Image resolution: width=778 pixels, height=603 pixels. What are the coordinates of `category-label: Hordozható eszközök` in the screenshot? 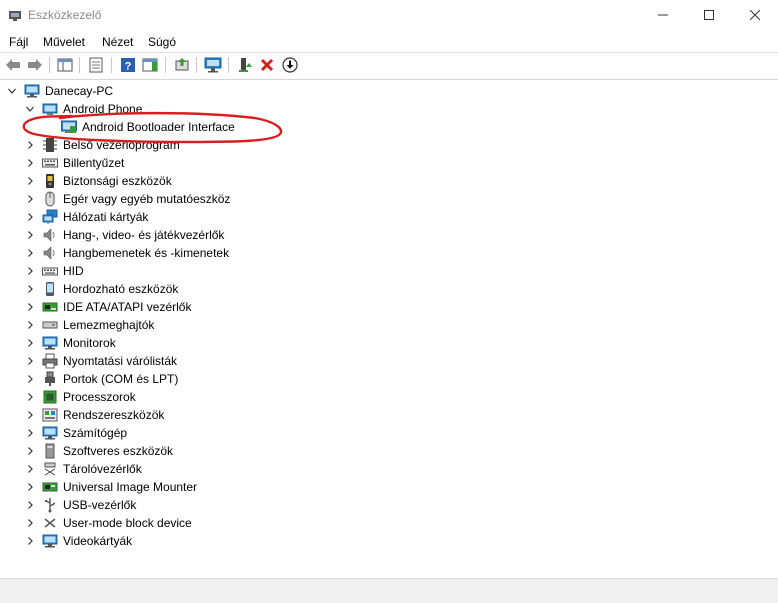 It's located at (121, 289).